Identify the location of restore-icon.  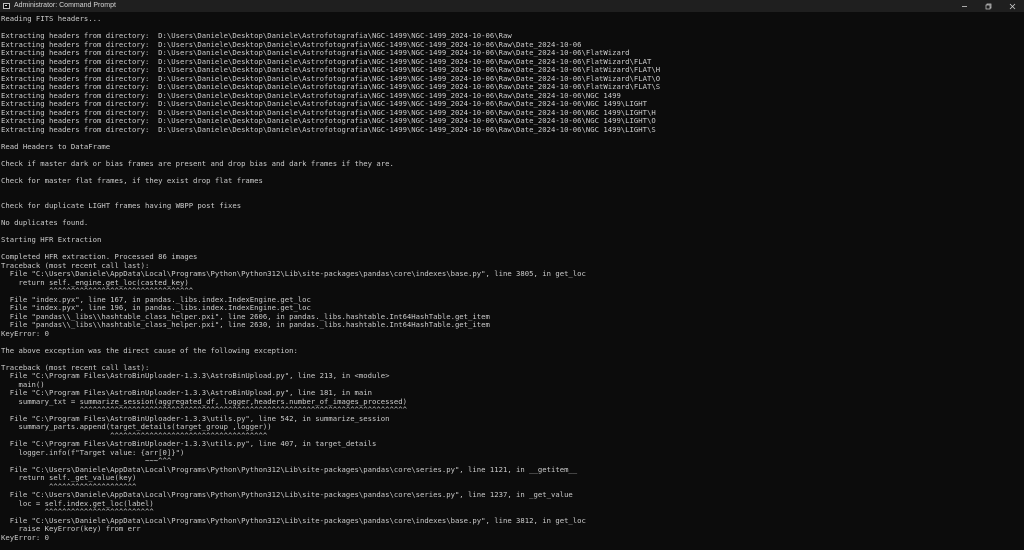
(988, 6).